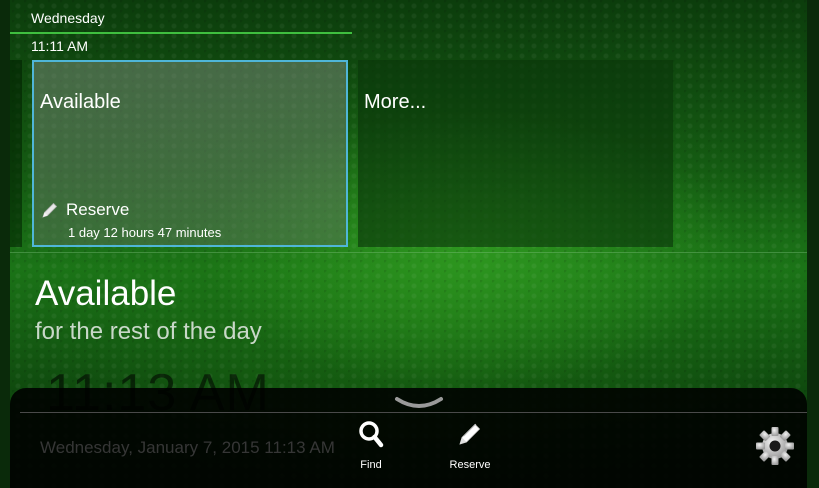  What do you see at coordinates (68, 18) in the screenshot?
I see `header-day: Wednesday` at bounding box center [68, 18].